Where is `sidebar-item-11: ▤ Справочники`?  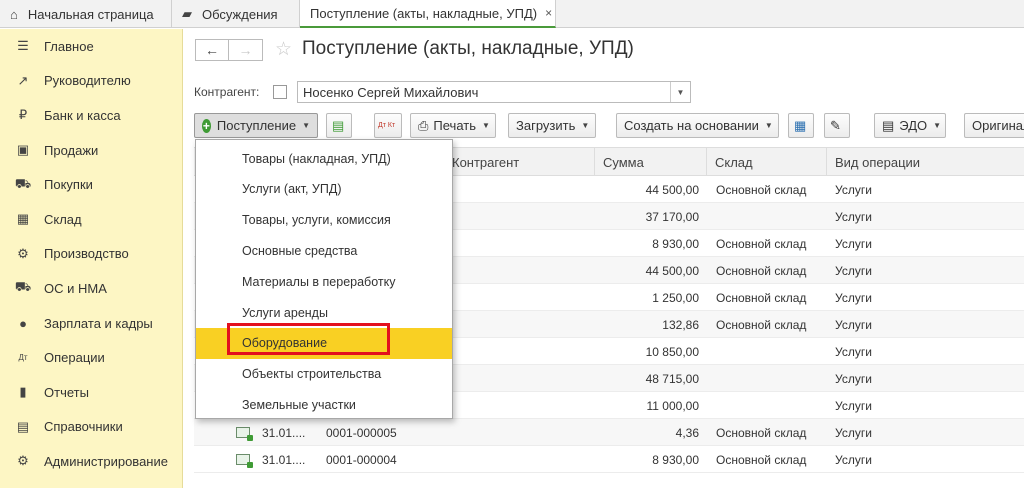
sidebar-item-11: ▤ Справочники is located at coordinates (91, 427).